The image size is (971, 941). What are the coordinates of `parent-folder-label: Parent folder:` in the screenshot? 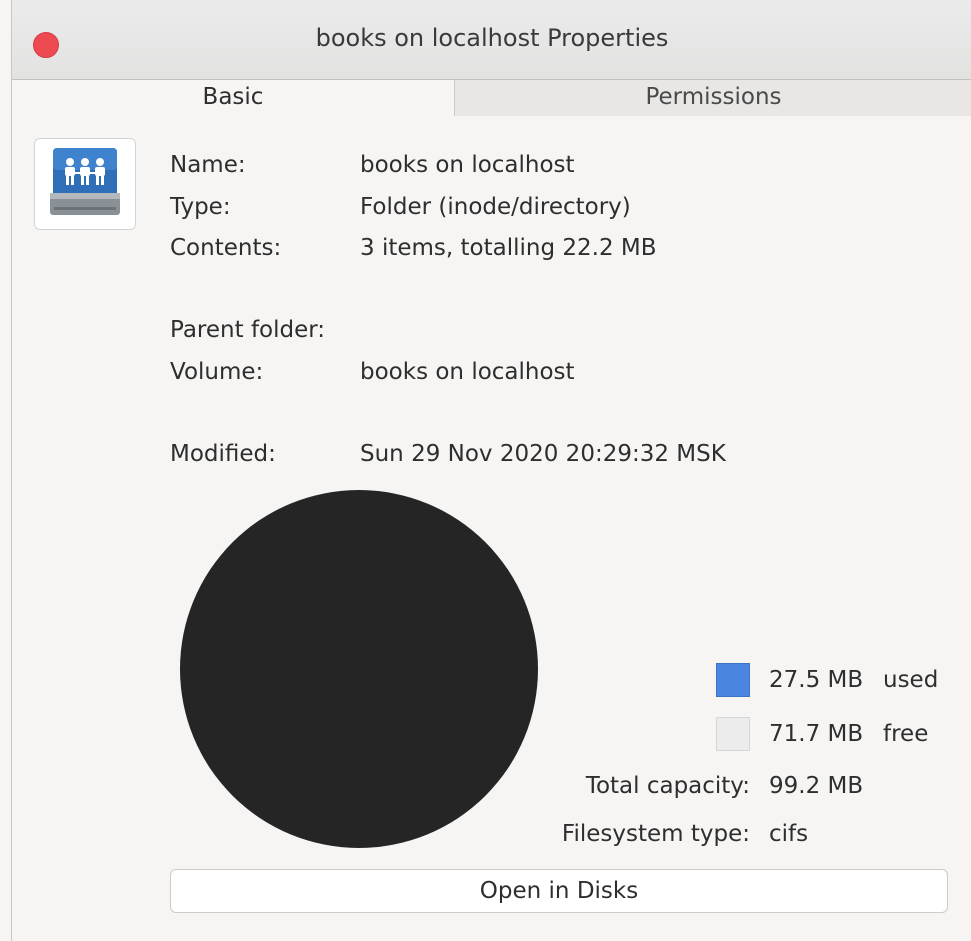 It's located at (248, 330).